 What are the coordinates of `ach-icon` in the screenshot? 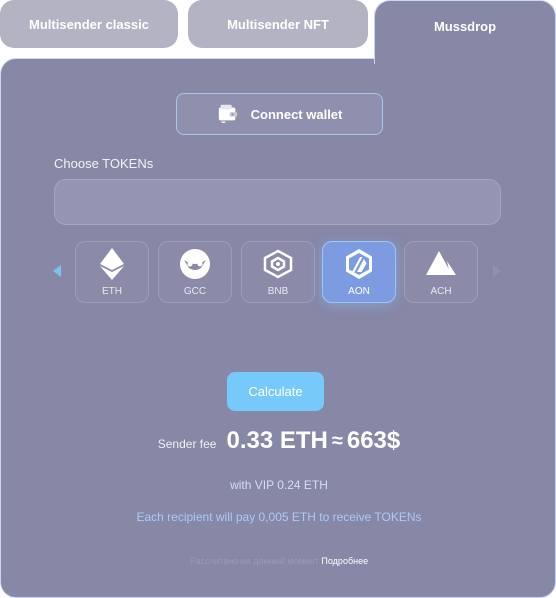 It's located at (441, 264).